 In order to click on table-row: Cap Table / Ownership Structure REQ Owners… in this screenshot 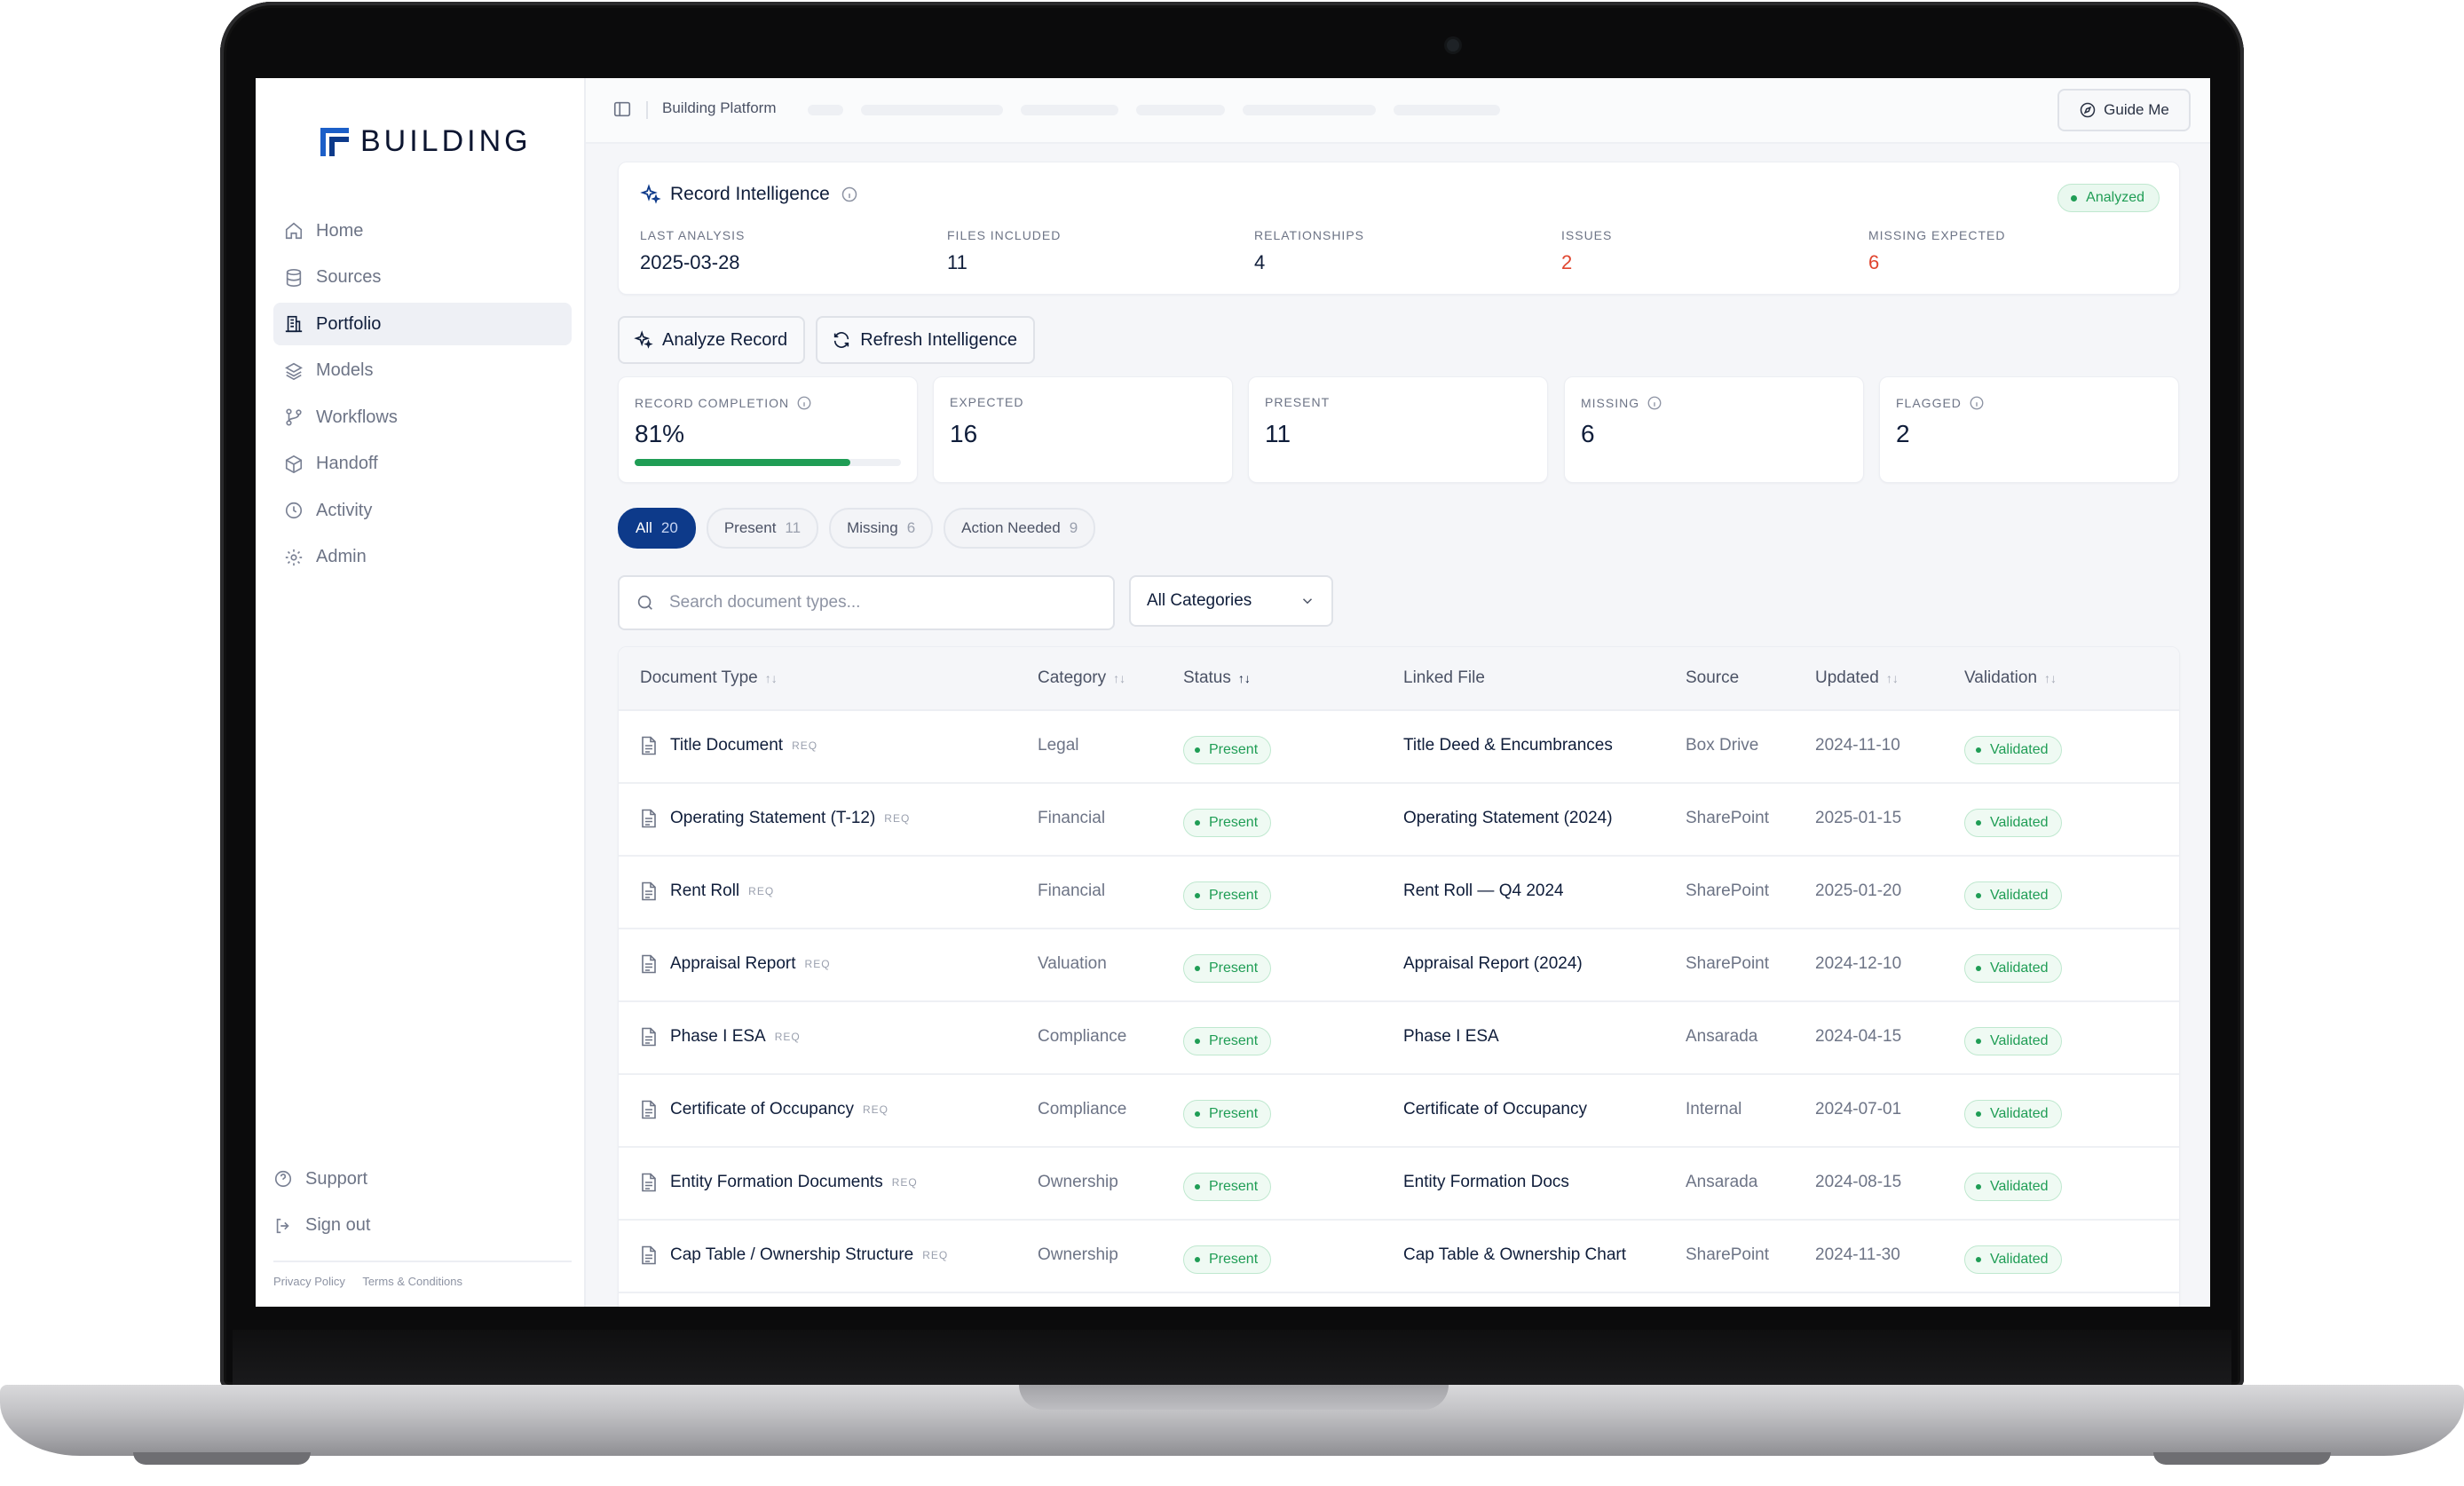, I will do `click(1399, 1257)`.